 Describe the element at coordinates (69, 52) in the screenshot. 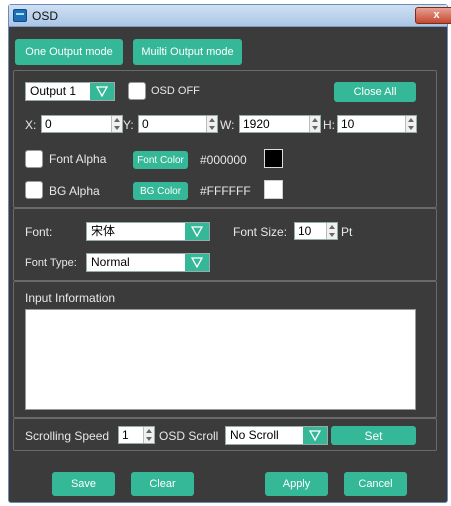

I see `tab-one-output-mode: One Output mode` at that location.